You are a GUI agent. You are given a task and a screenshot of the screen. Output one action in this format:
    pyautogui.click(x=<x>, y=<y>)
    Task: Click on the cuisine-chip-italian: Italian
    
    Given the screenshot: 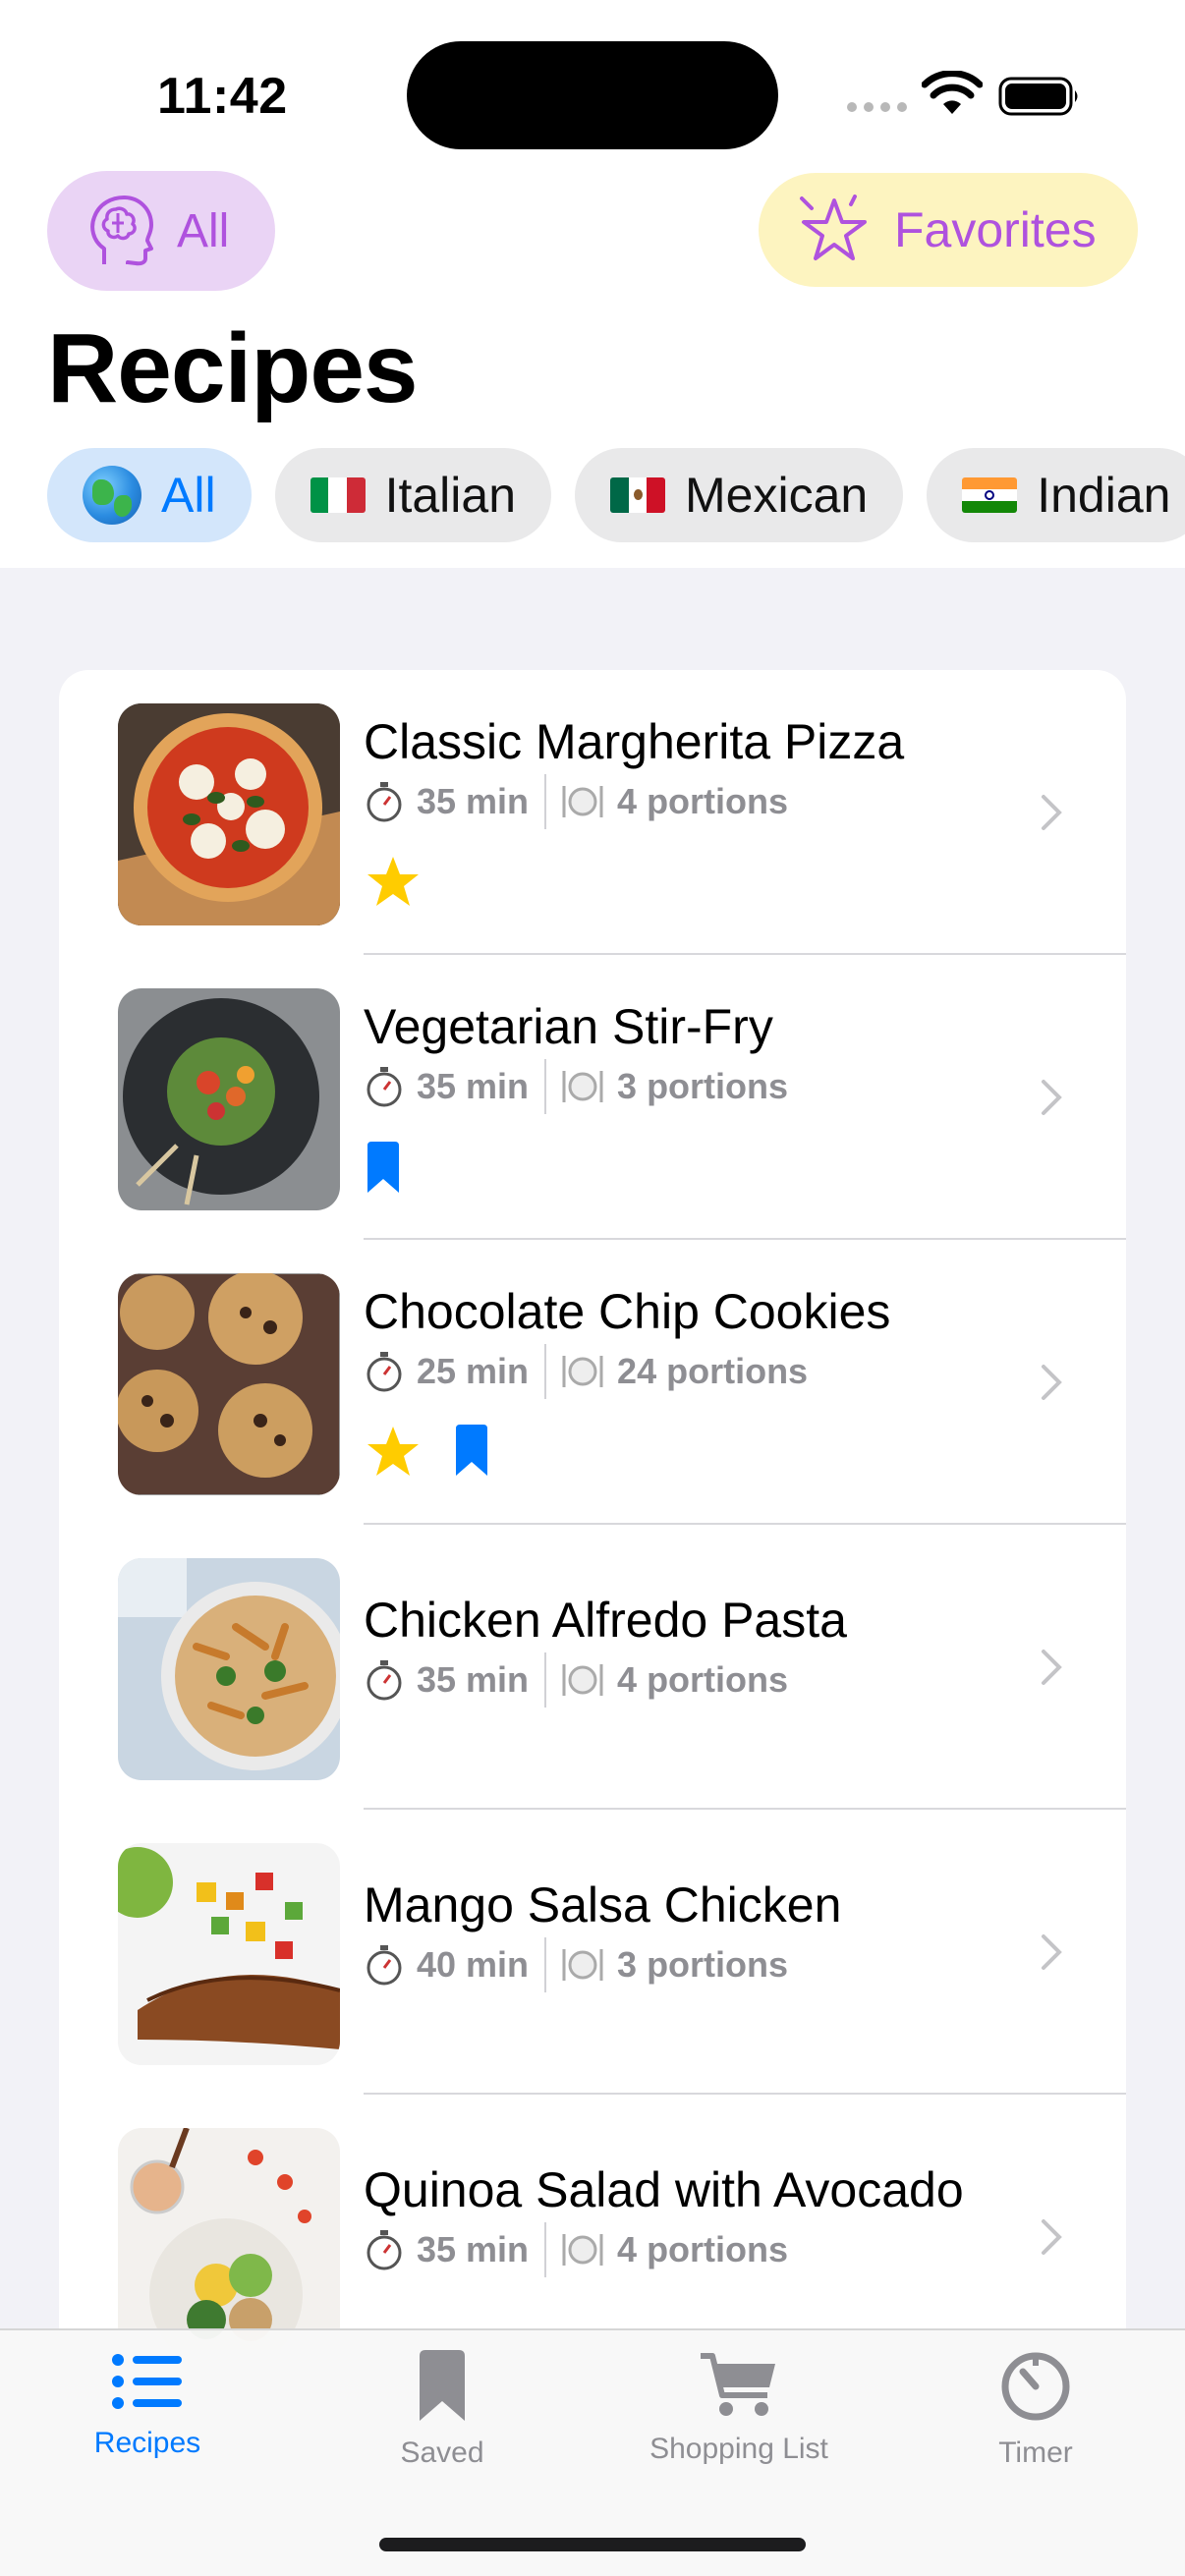 What is the action you would take?
    pyautogui.click(x=413, y=495)
    